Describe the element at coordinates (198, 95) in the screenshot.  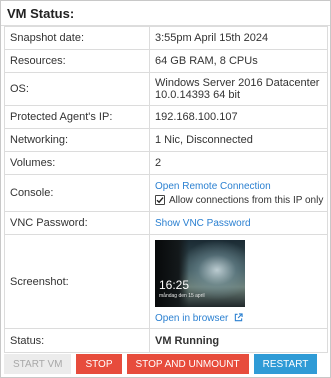
I see `os-version: 10.0.14393 64 bit` at that location.